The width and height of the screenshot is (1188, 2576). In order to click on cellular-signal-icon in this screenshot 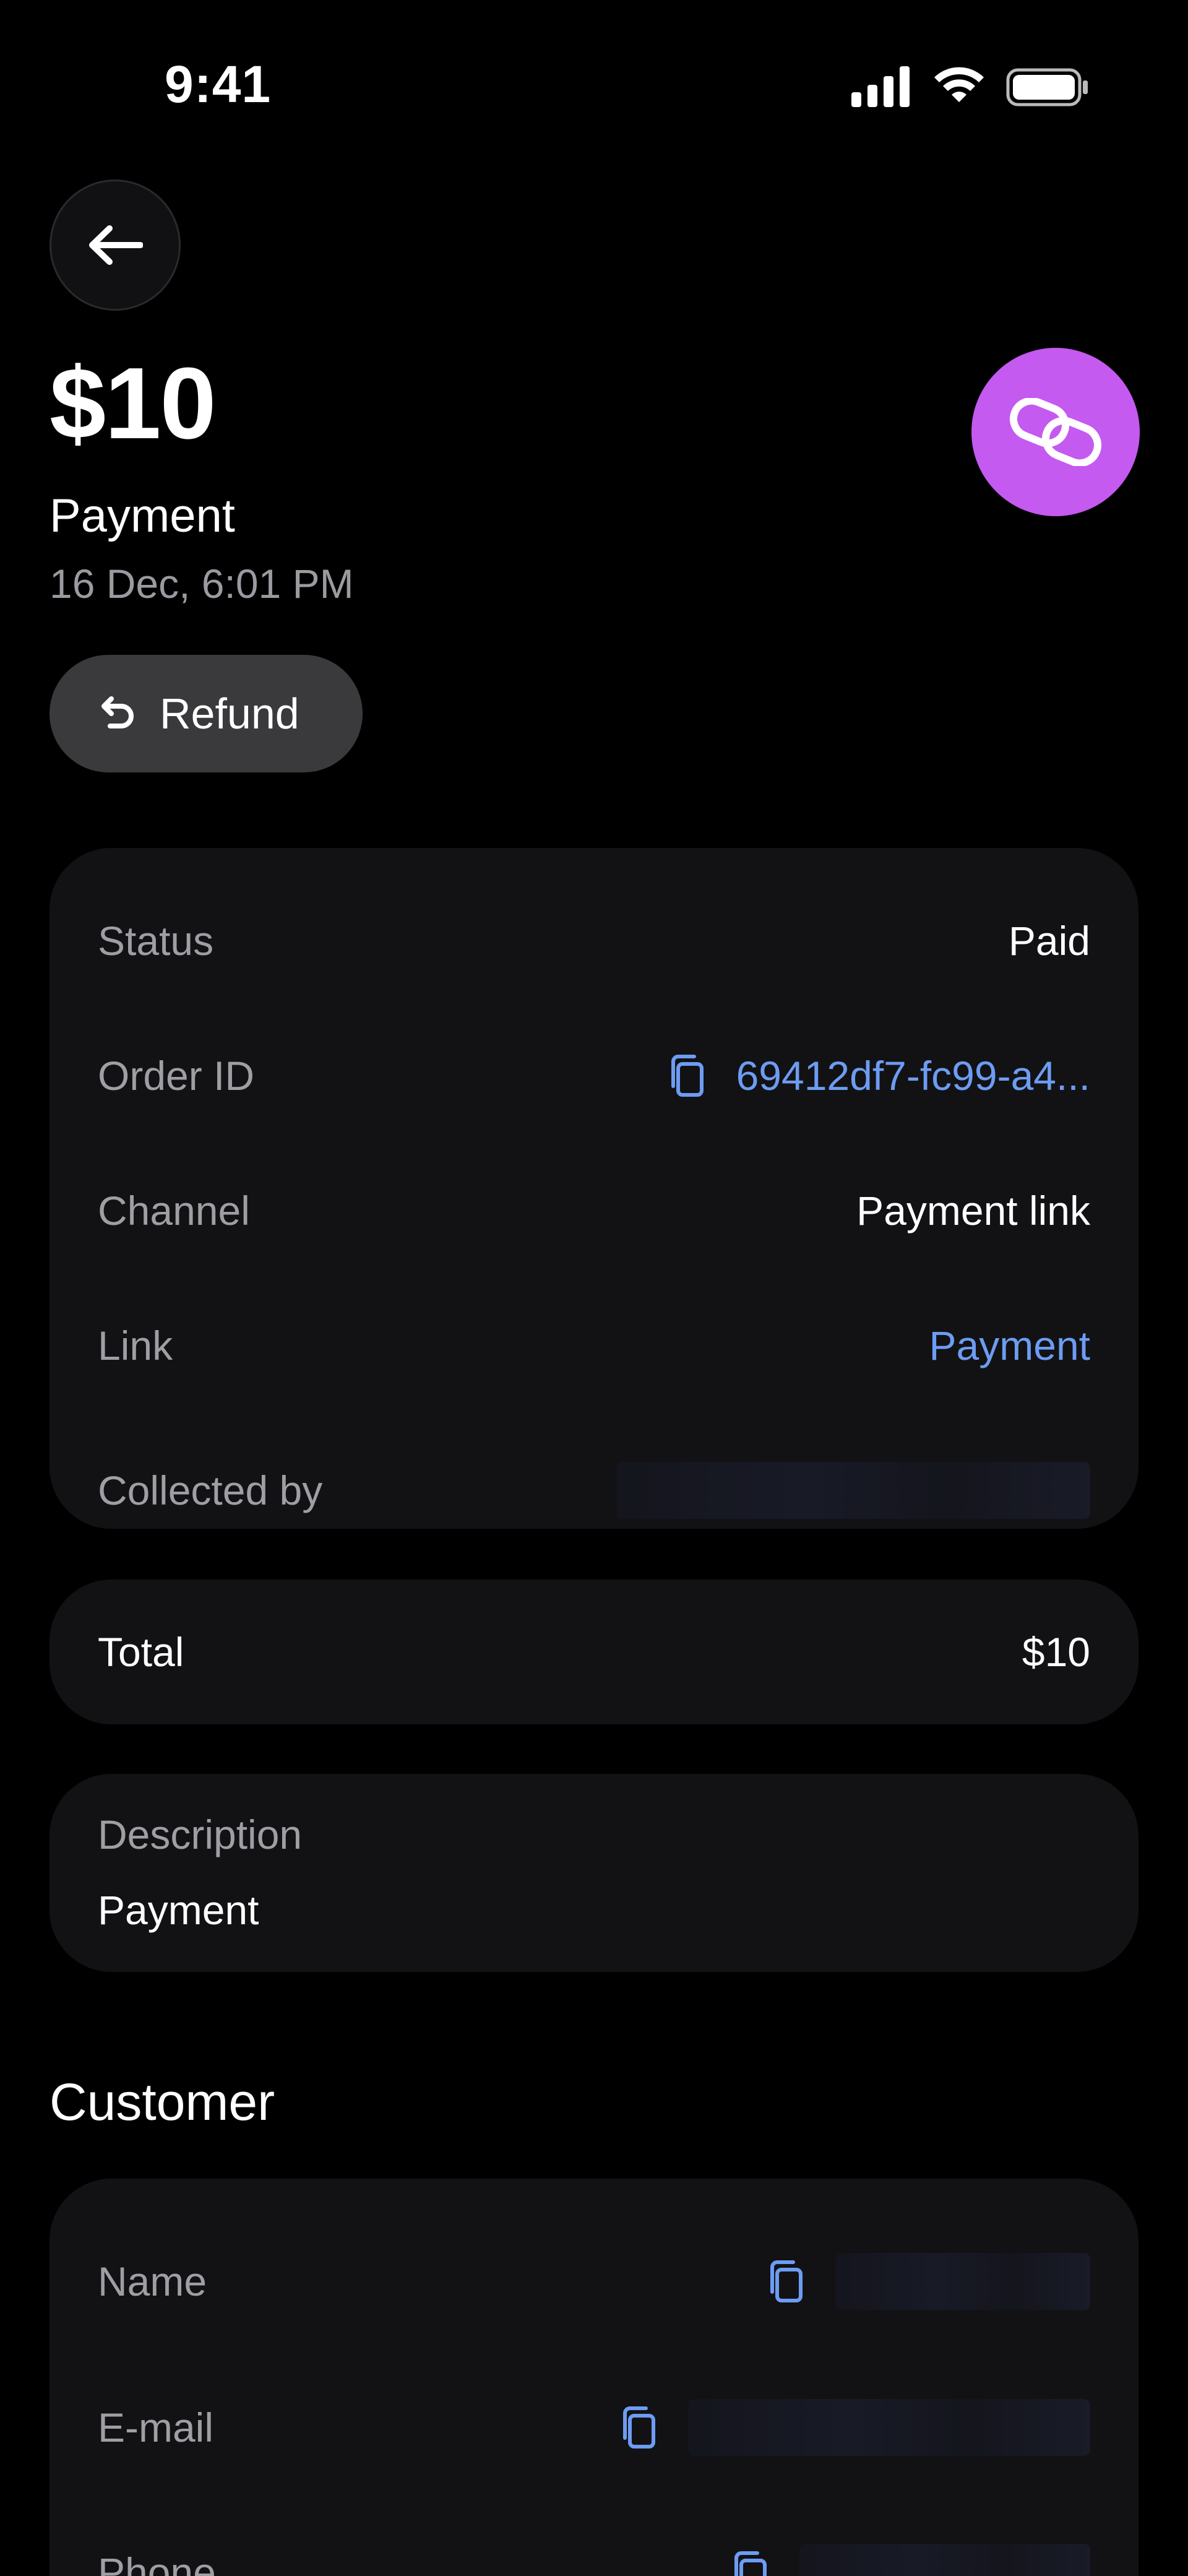, I will do `click(880, 86)`.